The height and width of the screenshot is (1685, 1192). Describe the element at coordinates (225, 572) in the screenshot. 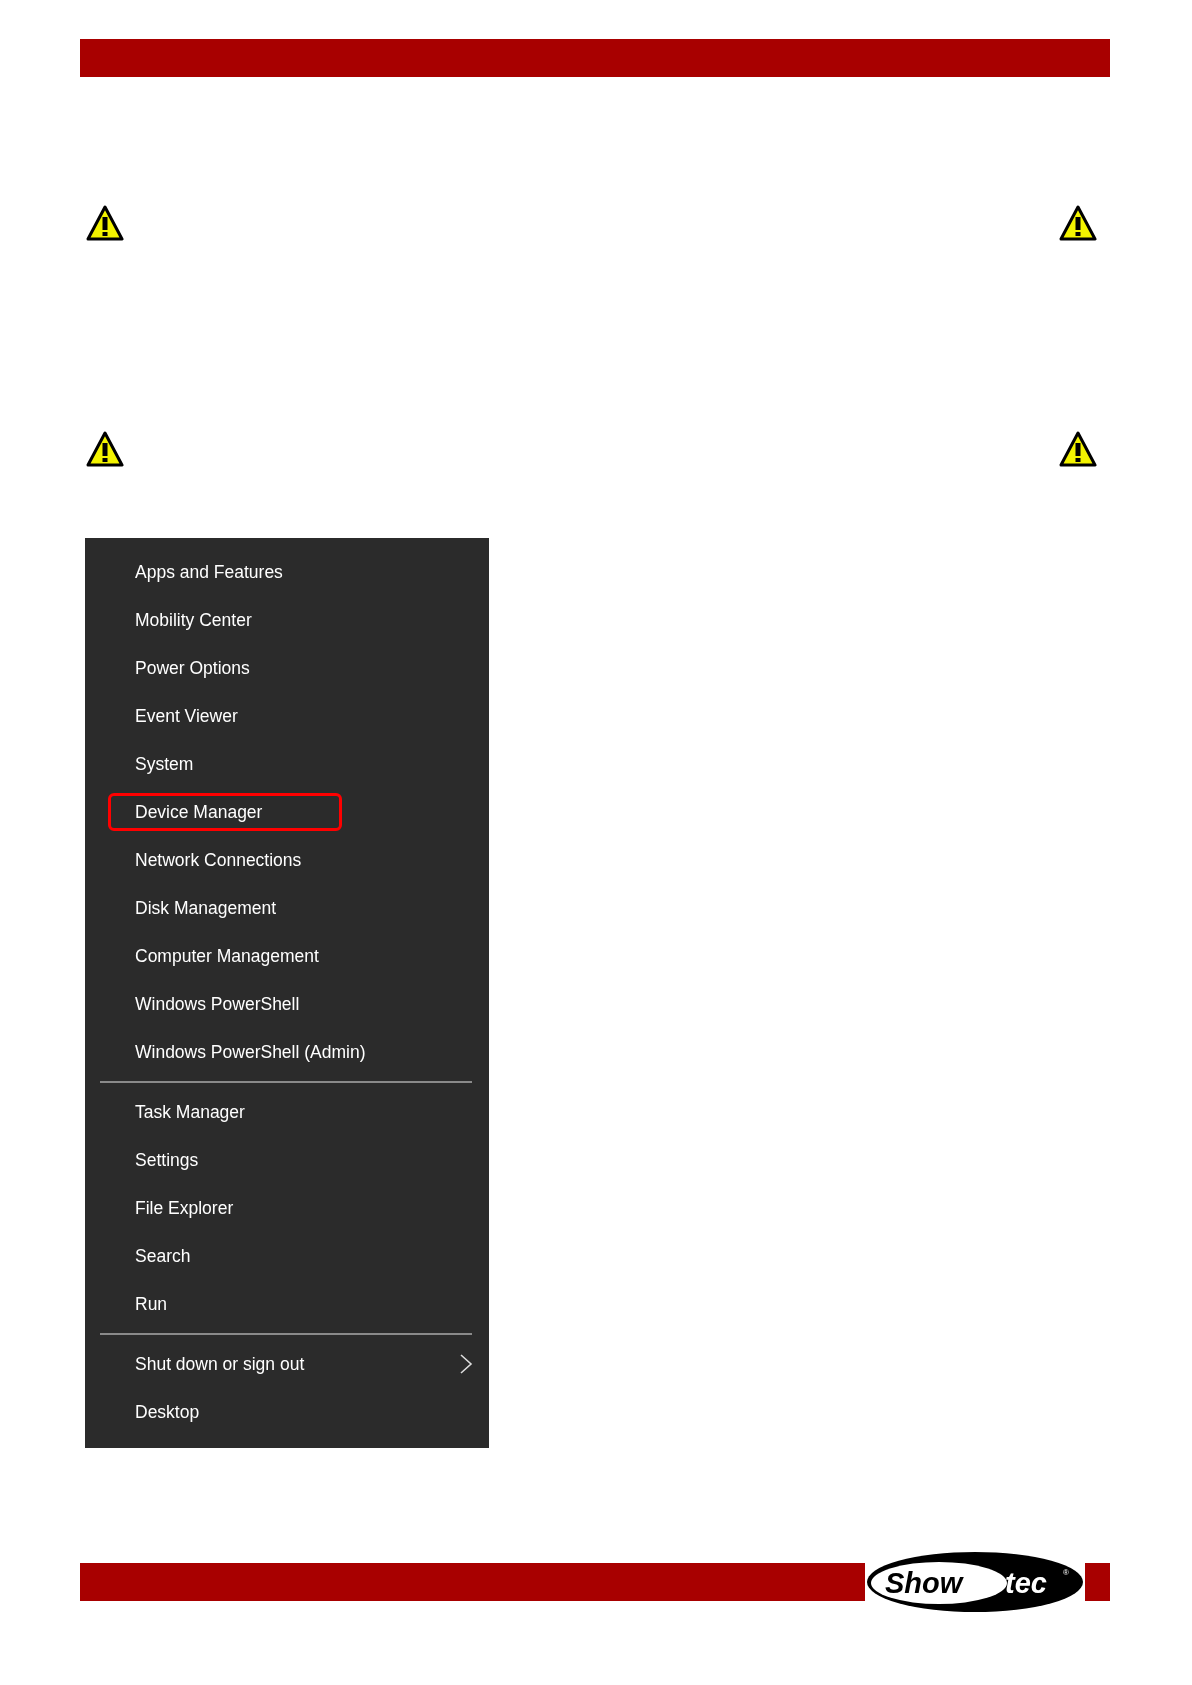

I see `menu-item: Apps and Features` at that location.